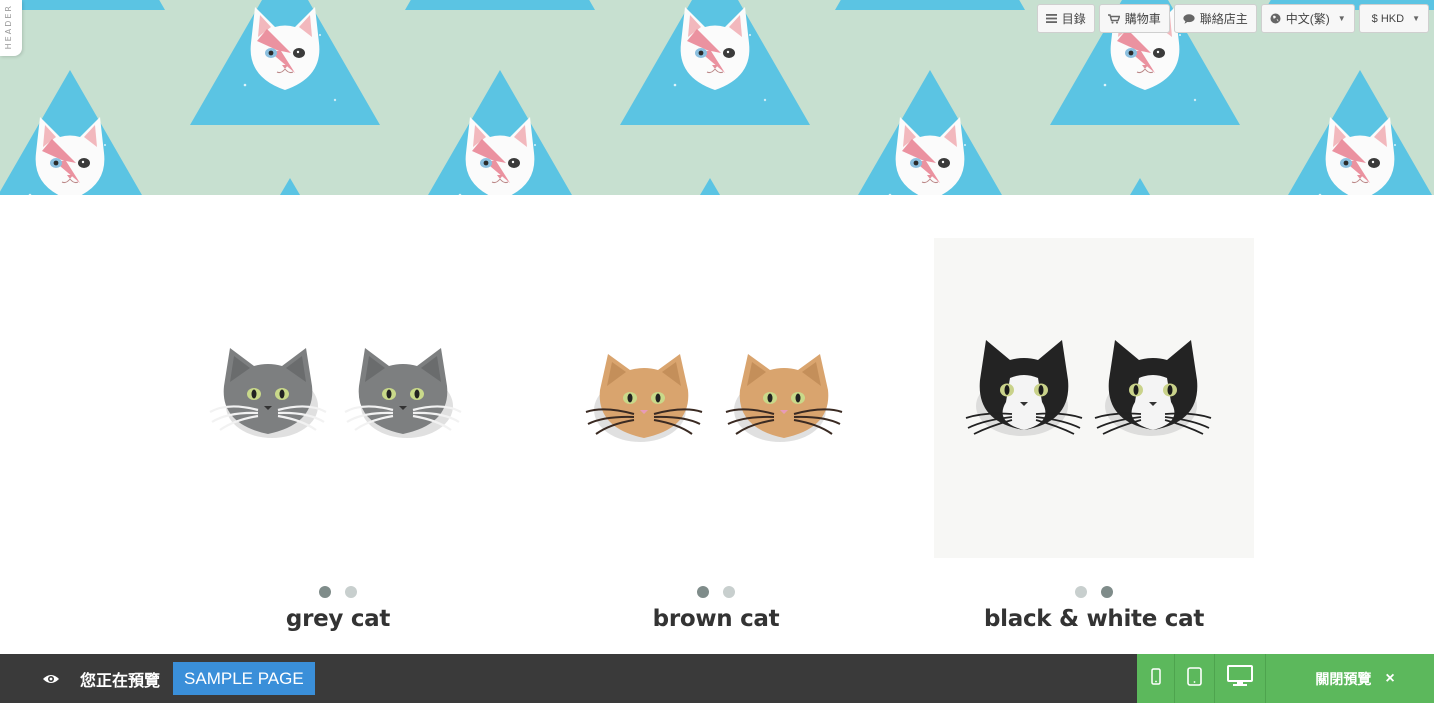 The width and height of the screenshot is (1434, 703). Describe the element at coordinates (1275, 18) in the screenshot. I see `globe-icon` at that location.